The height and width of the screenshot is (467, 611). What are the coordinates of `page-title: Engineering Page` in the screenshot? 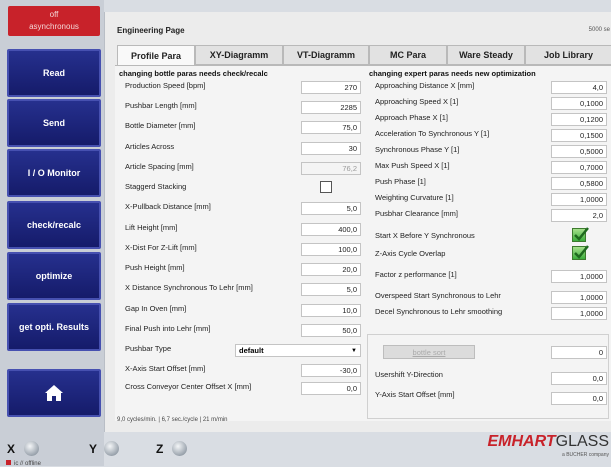 It's located at (151, 30).